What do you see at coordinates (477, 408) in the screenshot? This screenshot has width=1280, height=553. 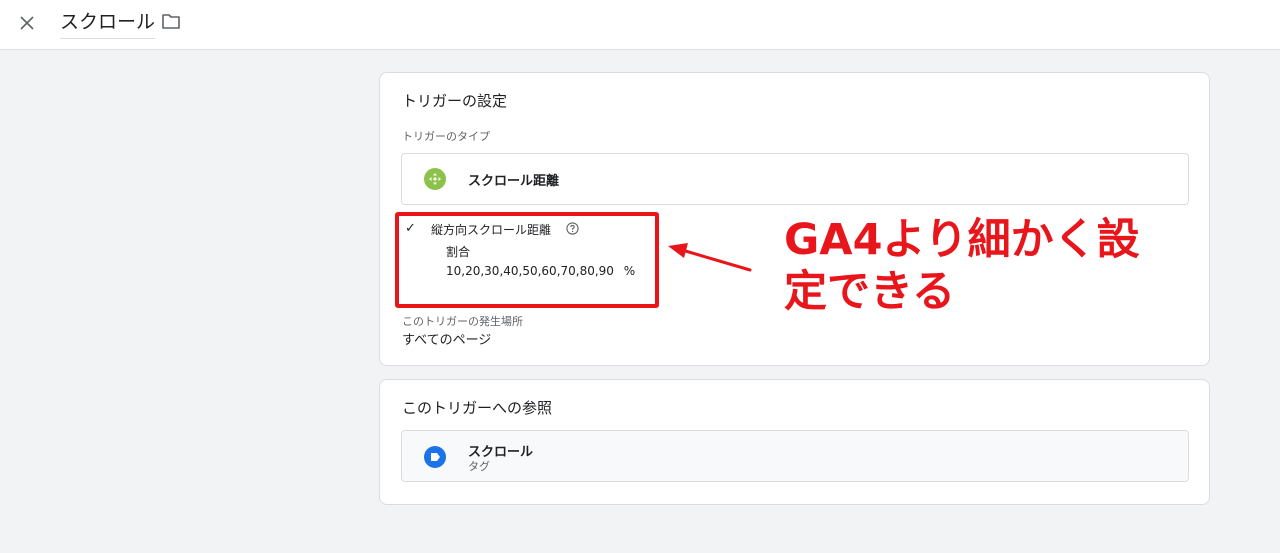 I see `card-title: このトリガーへの参照` at bounding box center [477, 408].